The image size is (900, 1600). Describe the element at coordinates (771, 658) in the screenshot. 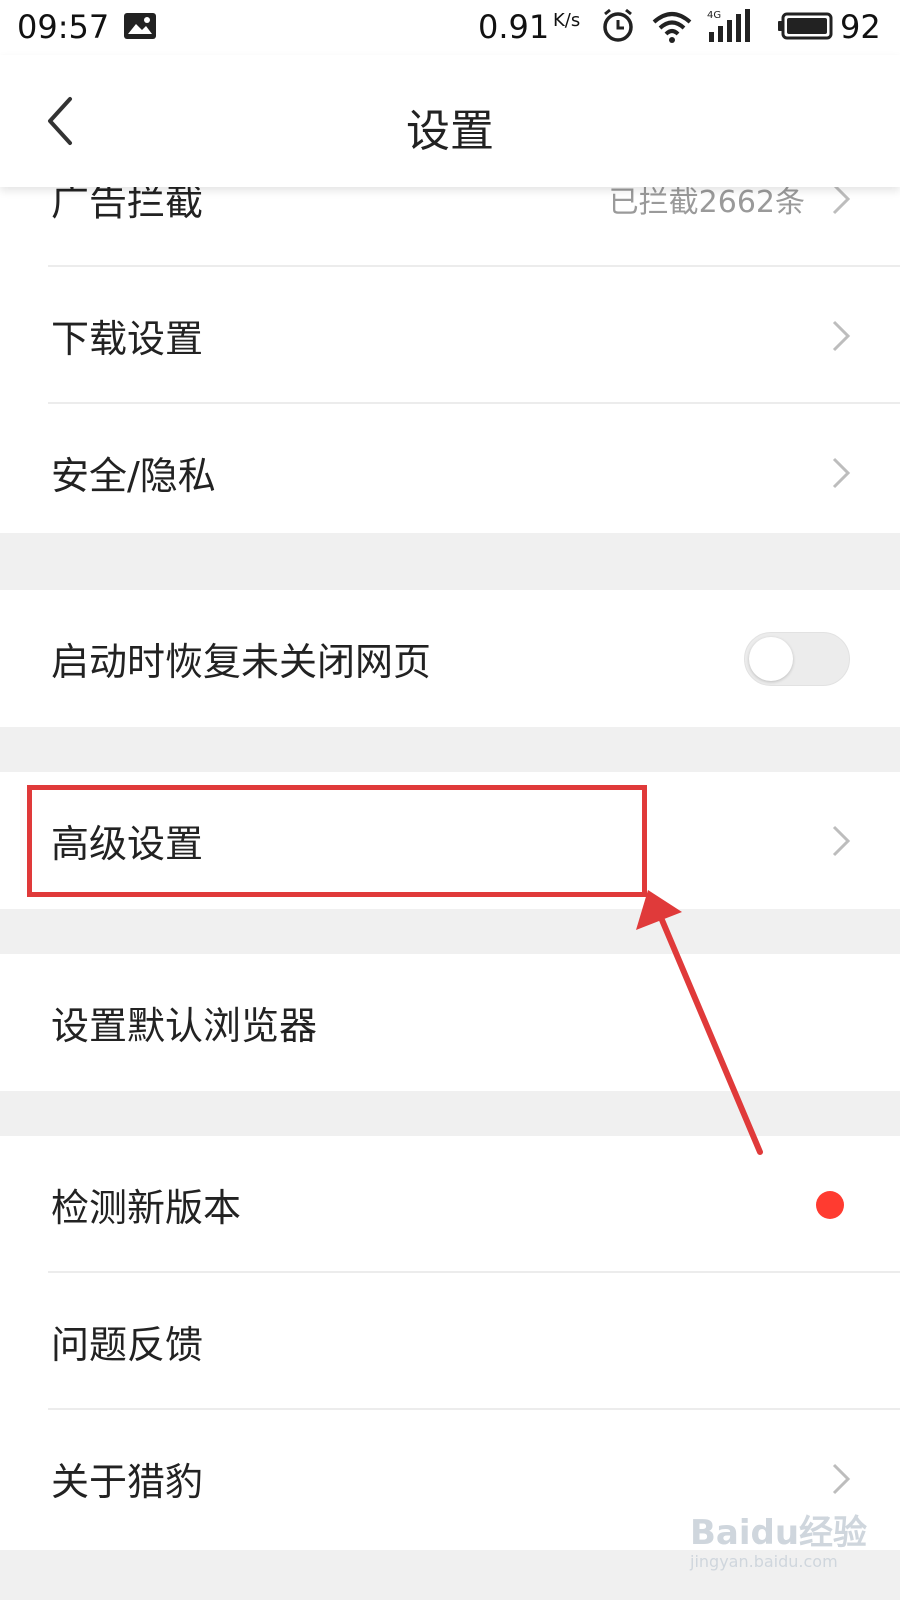

I see `toggle-knob` at that location.